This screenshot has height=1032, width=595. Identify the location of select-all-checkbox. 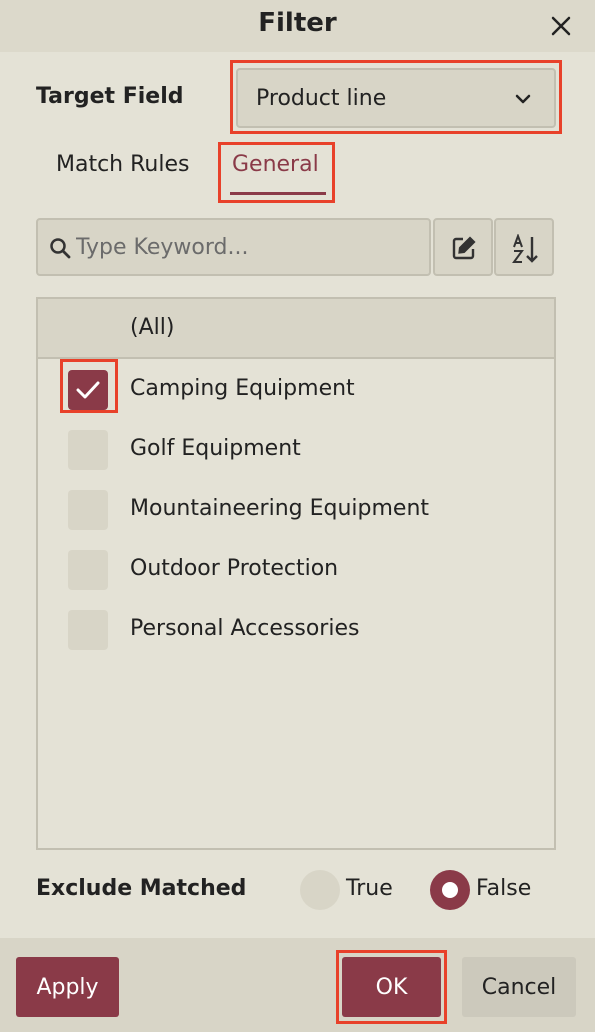
(88, 329).